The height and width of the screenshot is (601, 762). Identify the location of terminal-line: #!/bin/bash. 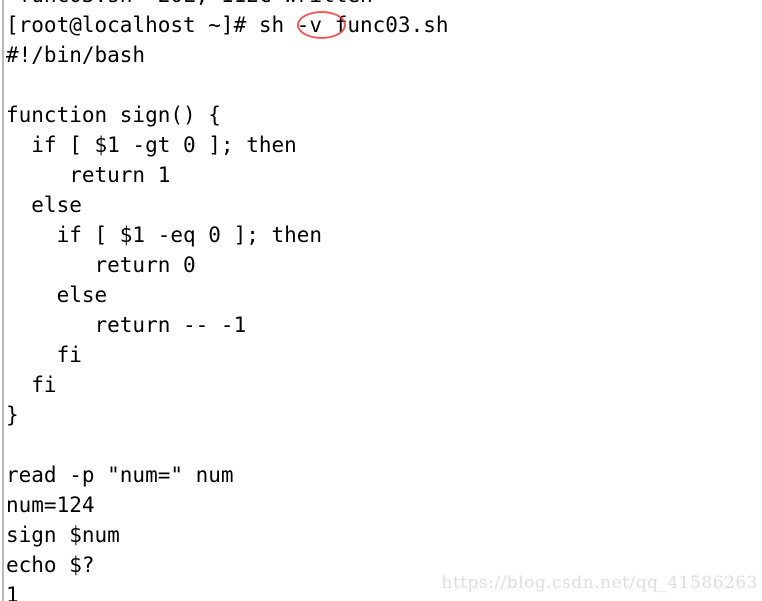
(76, 55).